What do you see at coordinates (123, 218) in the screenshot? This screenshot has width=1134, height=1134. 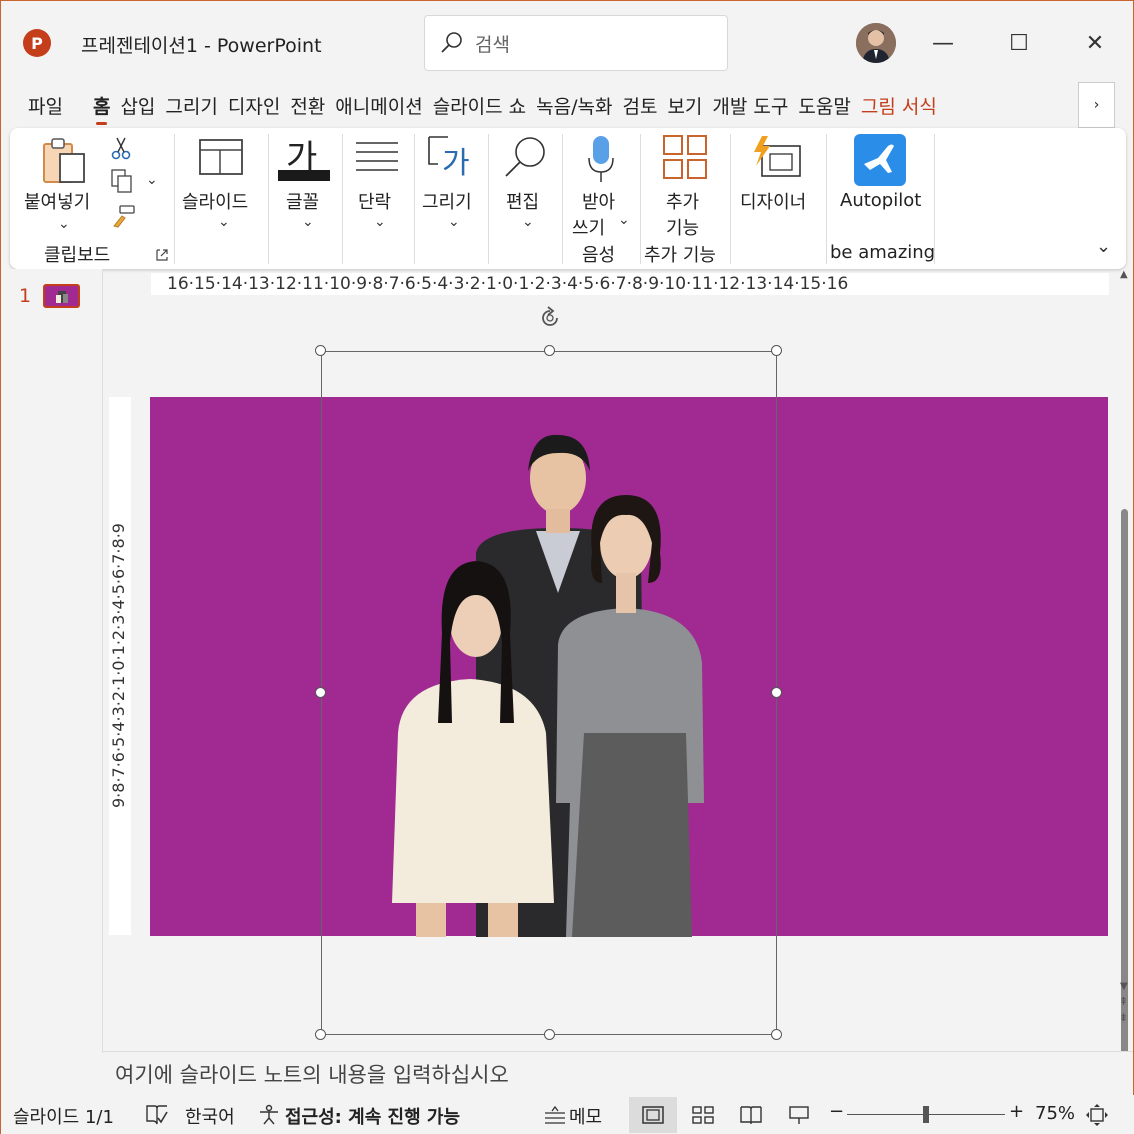 I see `format-painter-icon` at bounding box center [123, 218].